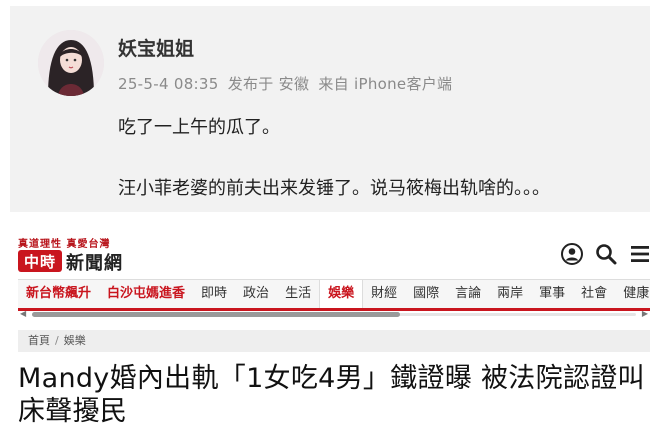  What do you see at coordinates (298, 294) in the screenshot?
I see `nav-item: 生活` at bounding box center [298, 294].